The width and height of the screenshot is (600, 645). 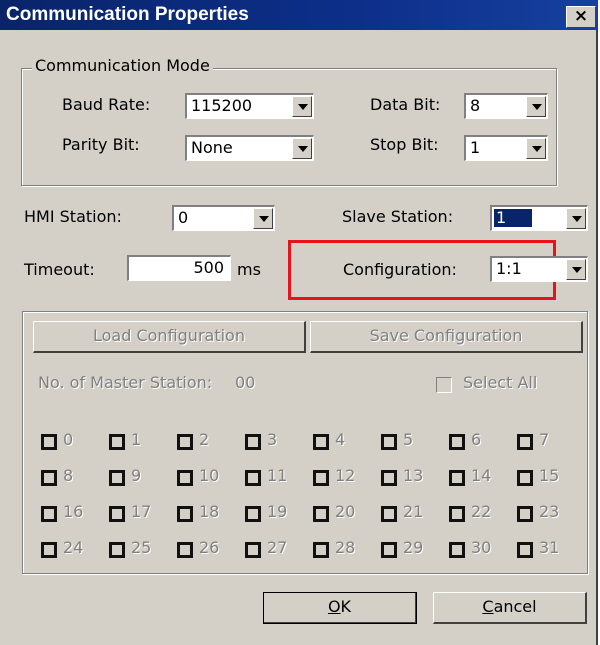 What do you see at coordinates (408, 439) in the screenshot?
I see `station-label: 5` at bounding box center [408, 439].